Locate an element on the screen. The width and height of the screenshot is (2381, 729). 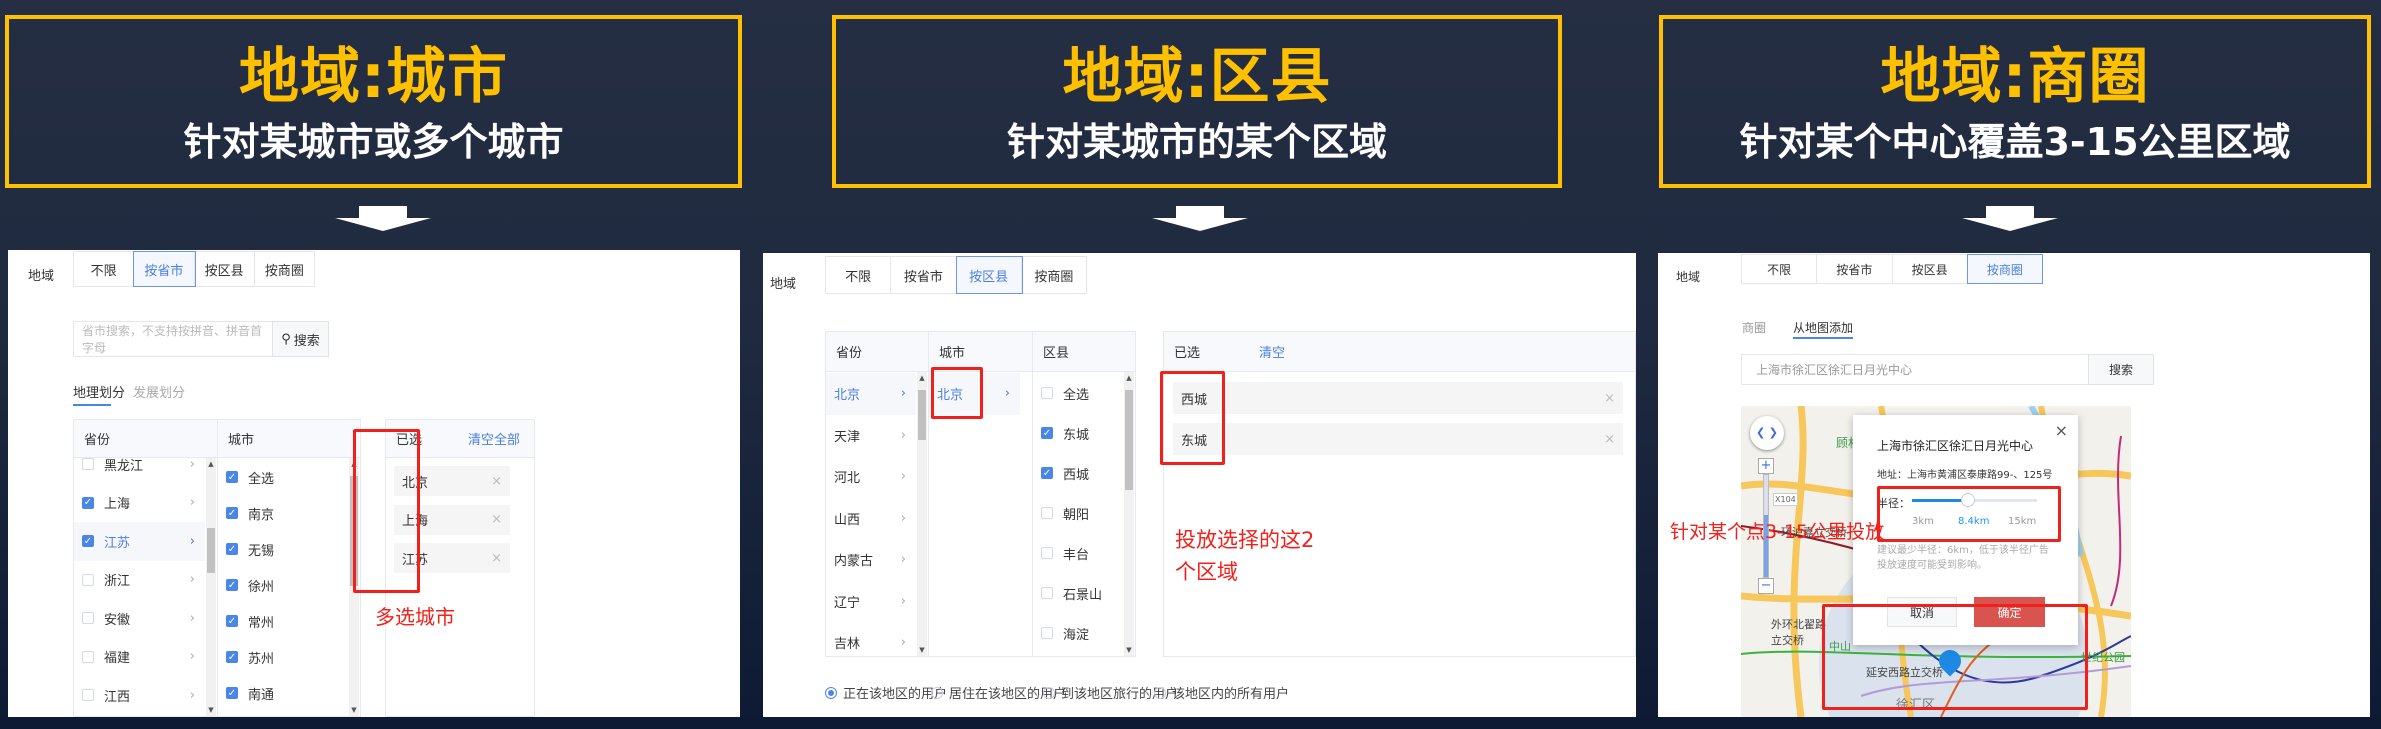
pan-control-icon: ❮ ❯ is located at coordinates (1767, 433).